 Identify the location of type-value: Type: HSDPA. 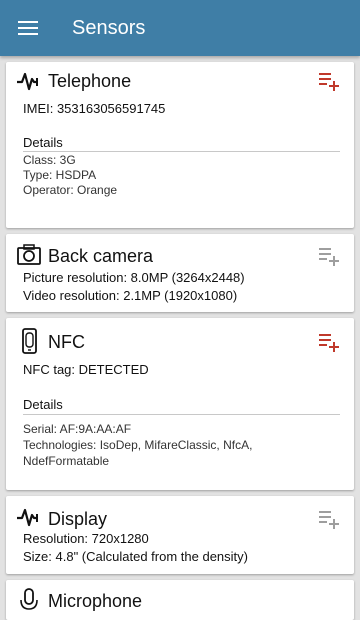
(60, 175).